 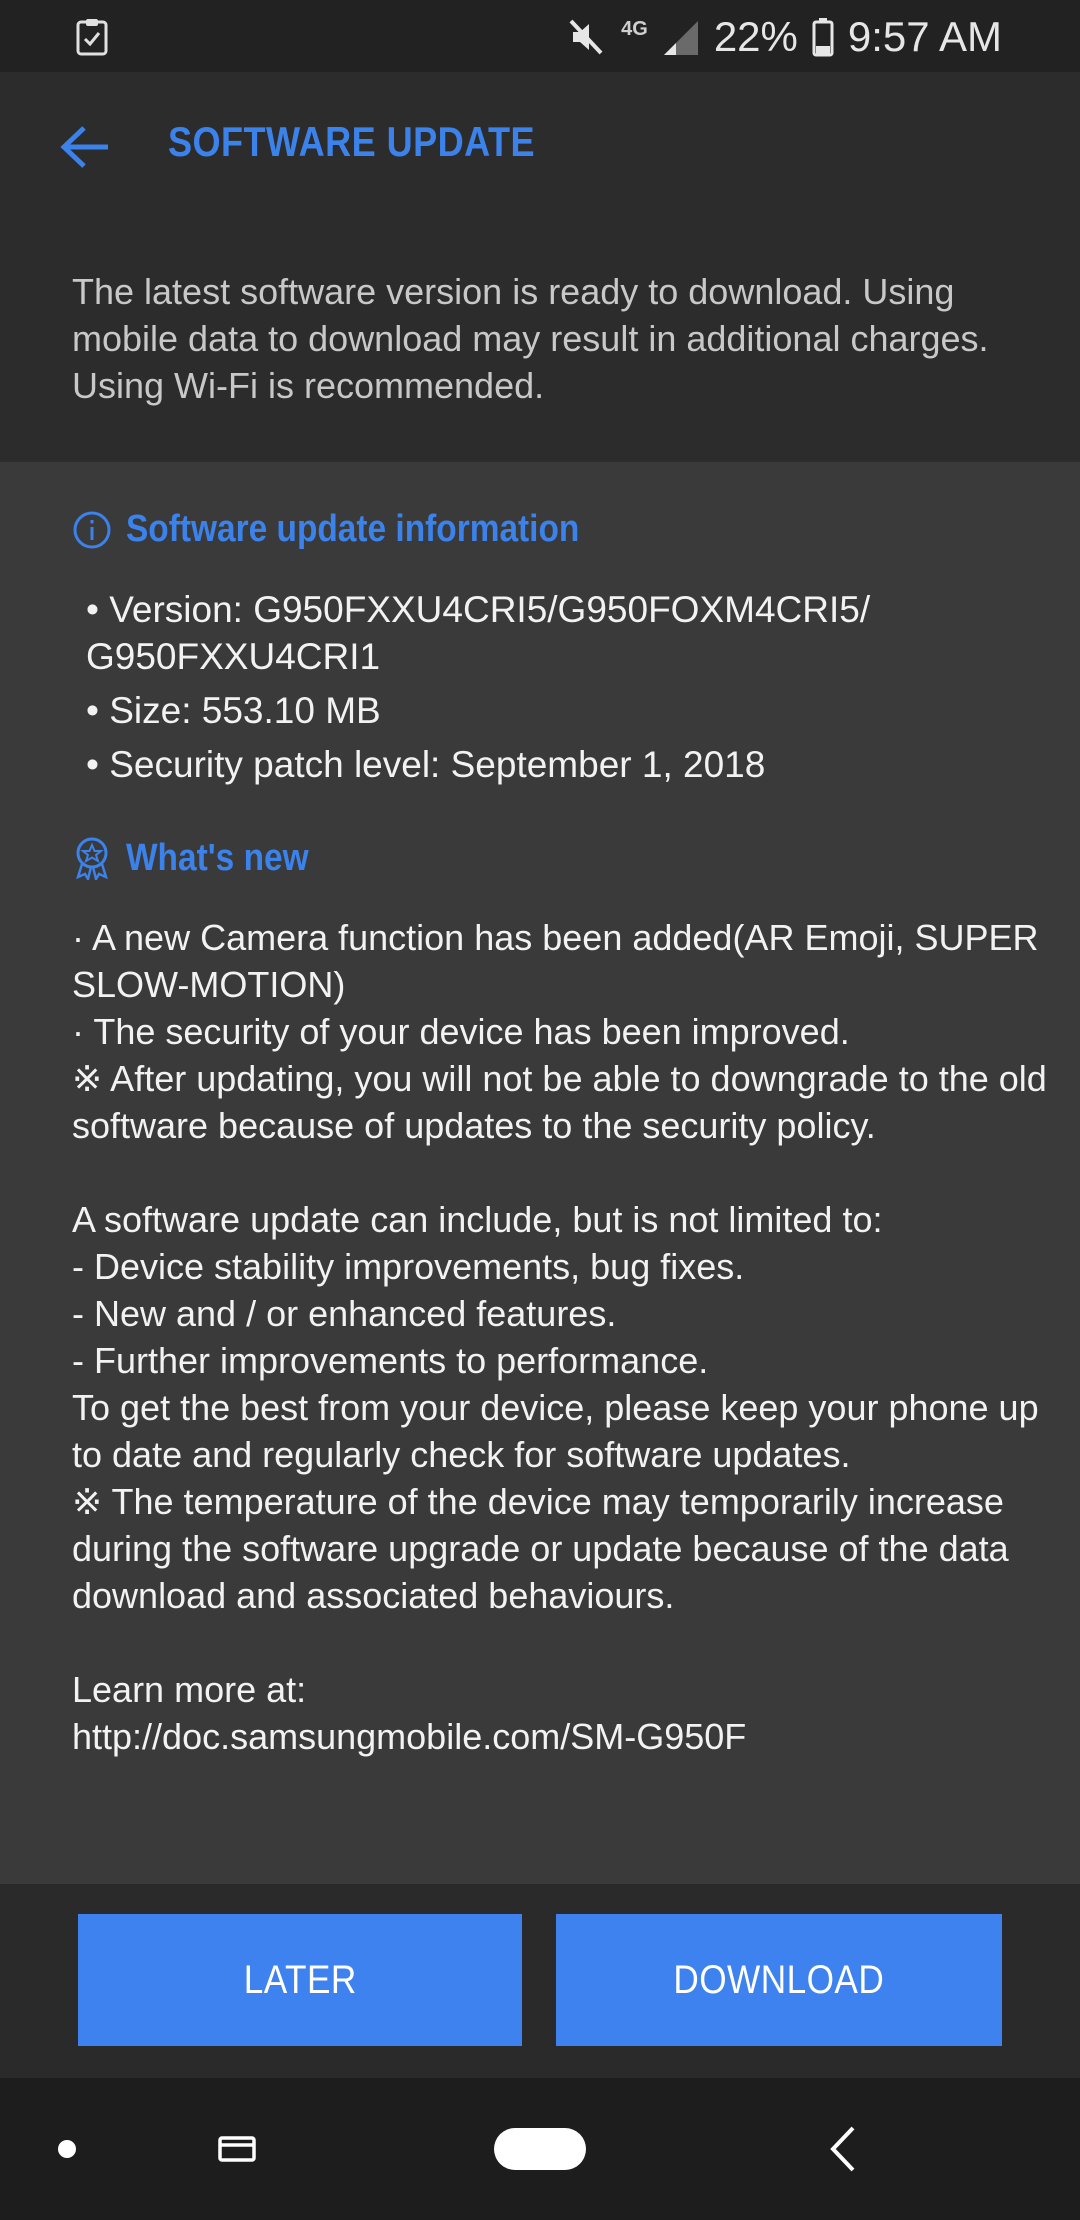 I want to click on signal-icon, so click(x=680, y=38).